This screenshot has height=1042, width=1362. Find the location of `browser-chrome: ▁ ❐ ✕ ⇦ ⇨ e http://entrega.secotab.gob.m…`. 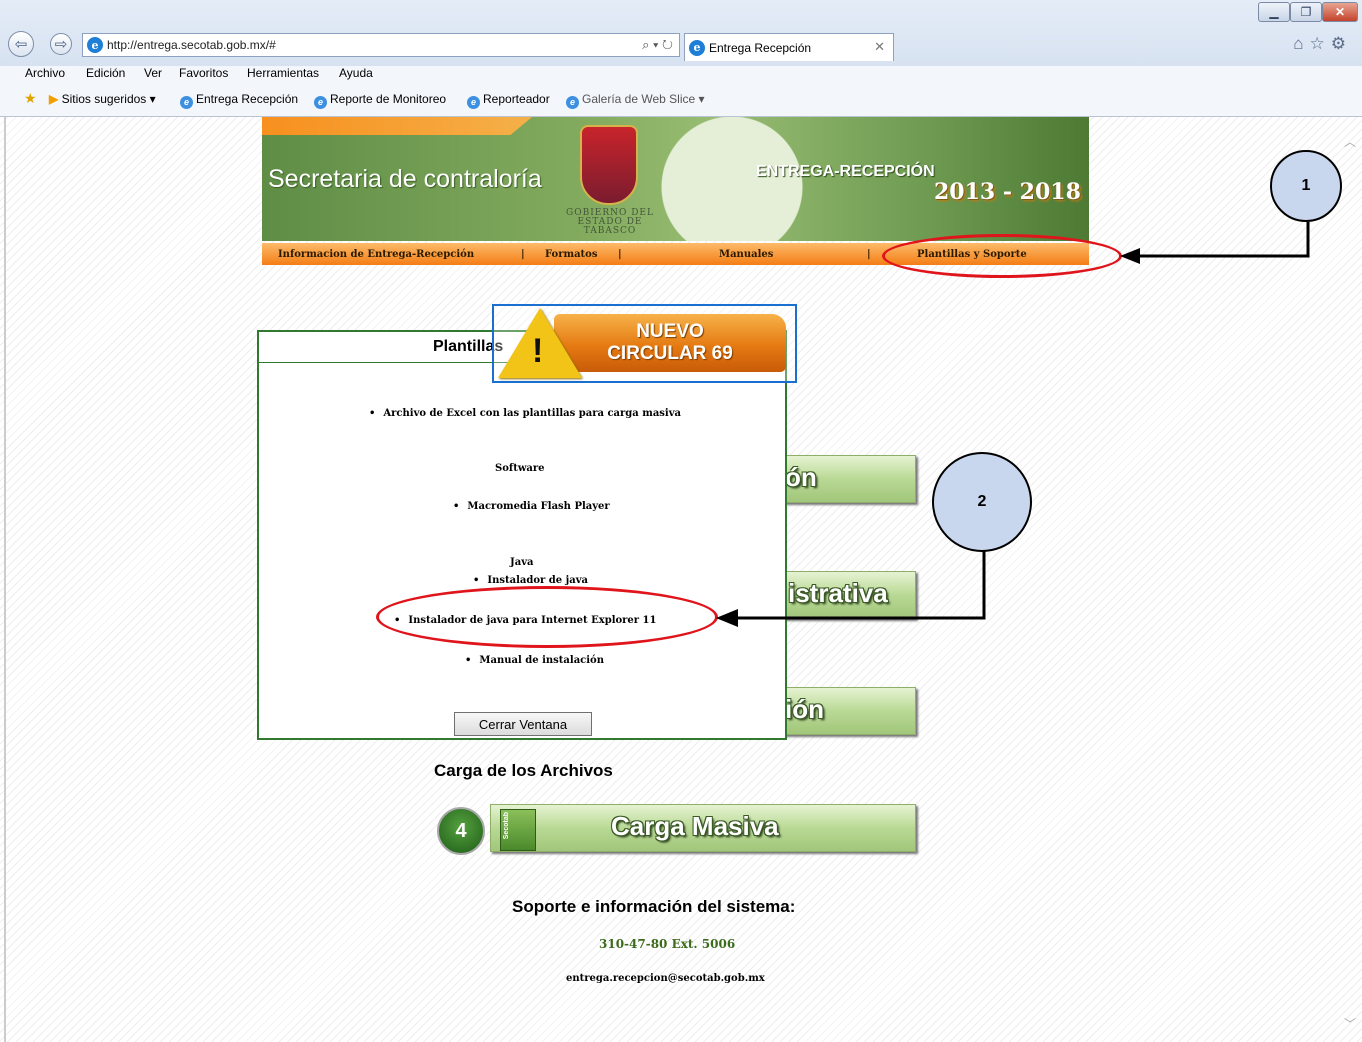

browser-chrome: ▁ ❐ ✕ ⇦ ⇨ e http://entrega.secotab.gob.m… is located at coordinates (681, 58).